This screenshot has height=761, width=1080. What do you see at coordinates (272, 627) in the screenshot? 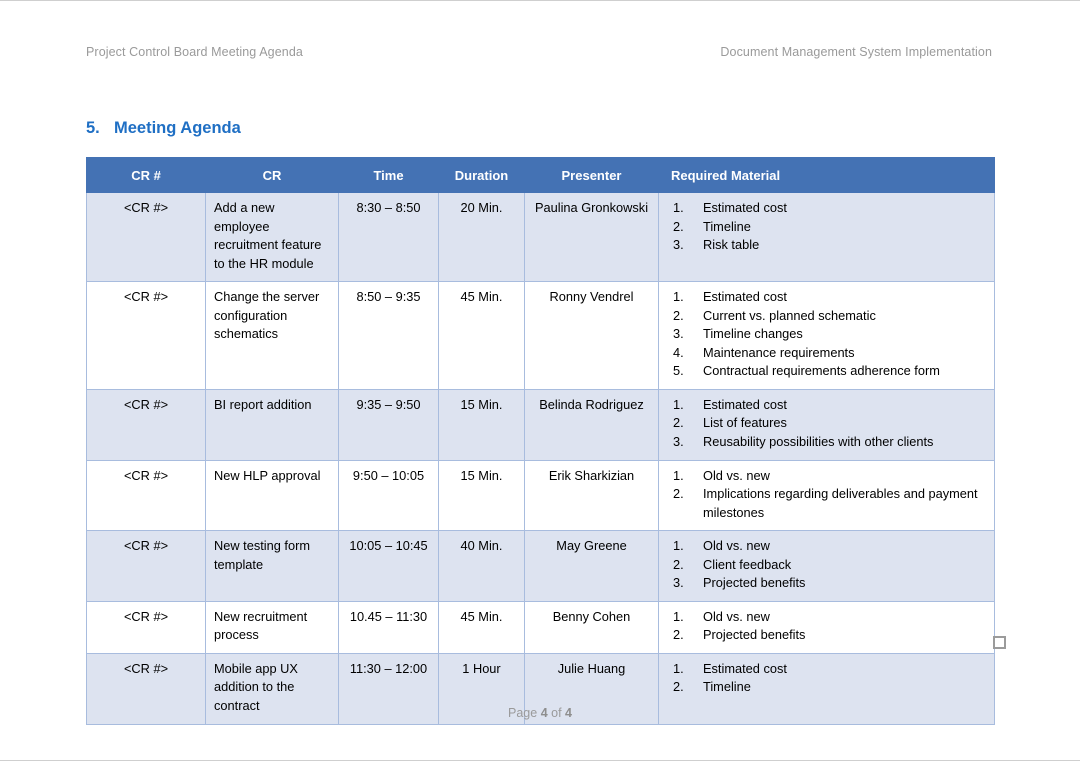
I see `cell-cr-description: New recruitment process` at bounding box center [272, 627].